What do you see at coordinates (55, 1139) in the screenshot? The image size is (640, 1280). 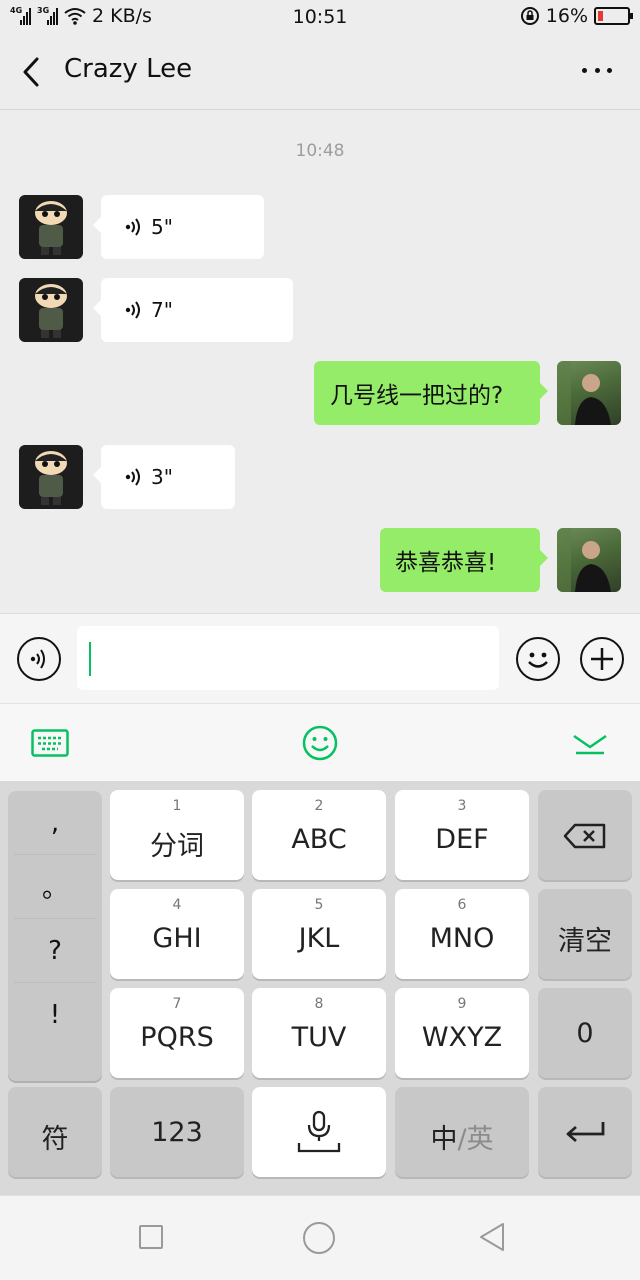 I see `key-label: 符` at bounding box center [55, 1139].